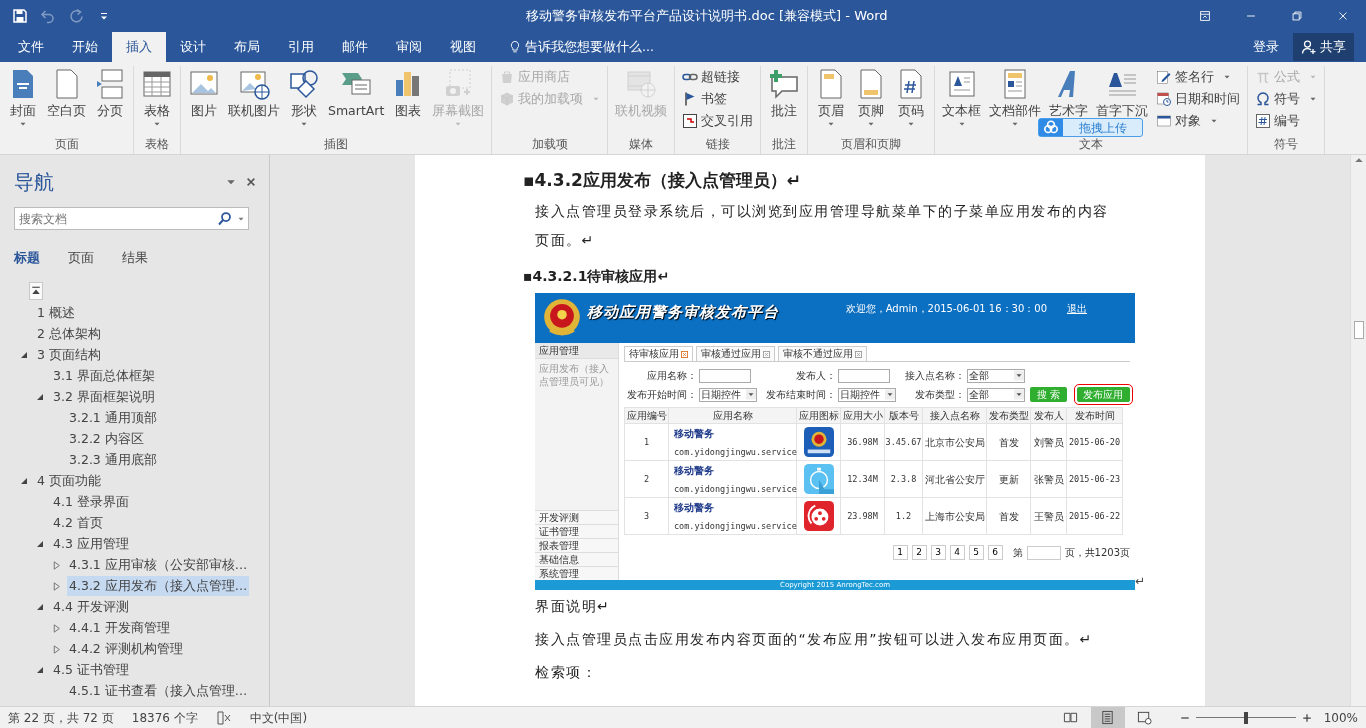  Describe the element at coordinates (301, 47) in the screenshot. I see `ribbon-tab: 引用` at that location.